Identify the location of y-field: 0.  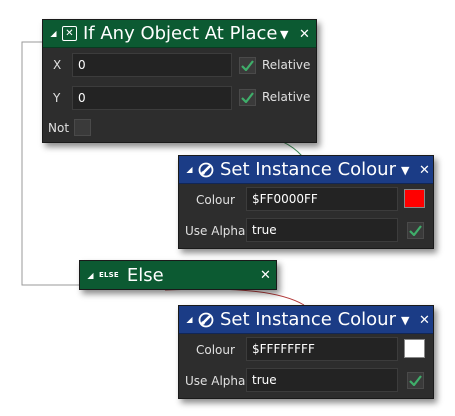
(152, 98).